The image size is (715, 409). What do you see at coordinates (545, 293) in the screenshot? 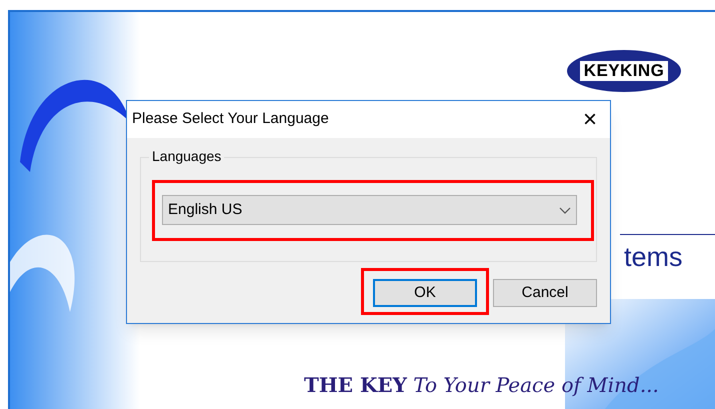
I see `dialog-button: Cancel` at bounding box center [545, 293].